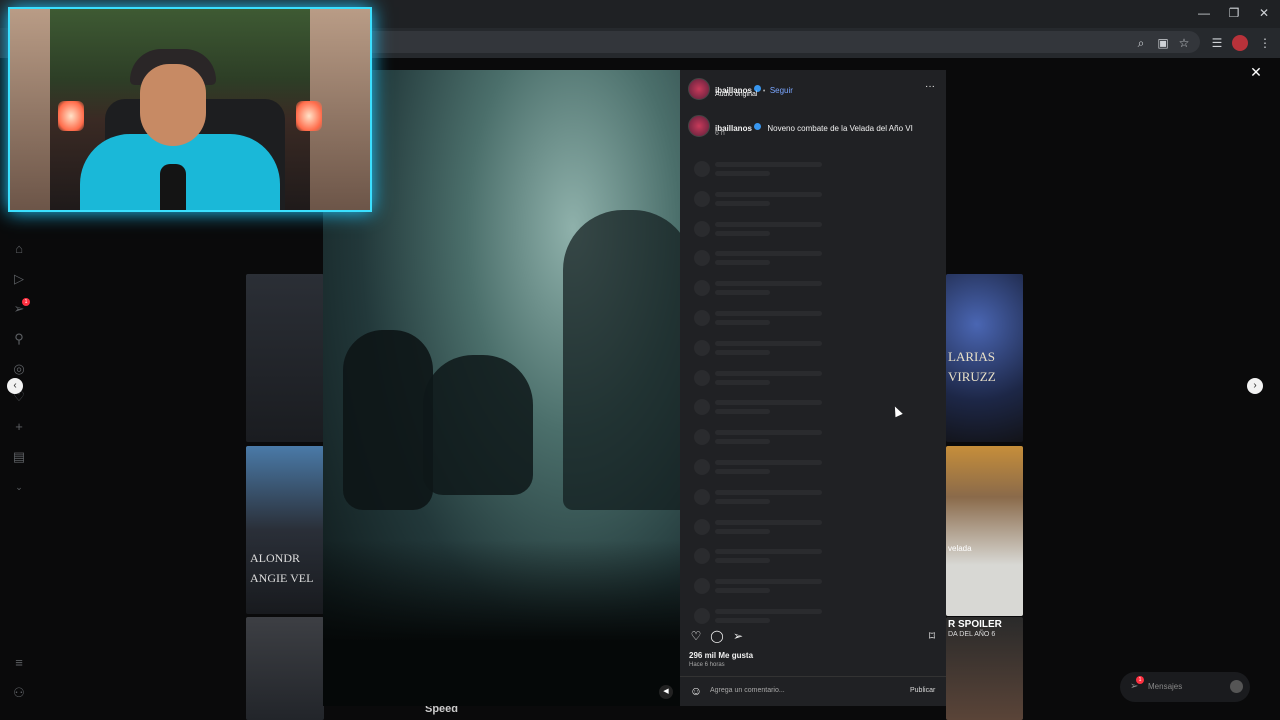  Describe the element at coordinates (696, 691) in the screenshot. I see `emoji-icon: ☺` at that location.